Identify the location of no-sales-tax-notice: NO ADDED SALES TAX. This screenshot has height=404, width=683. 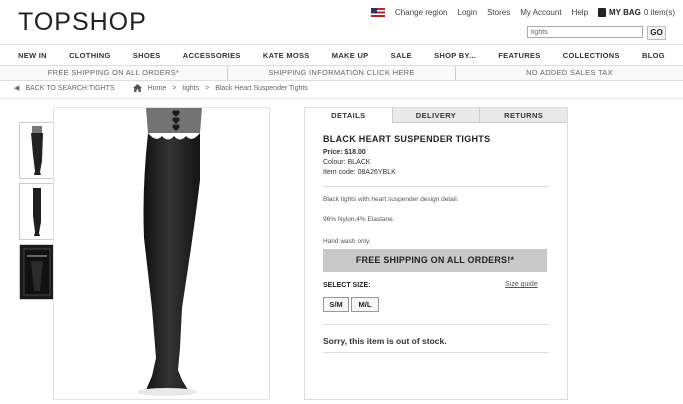
(569, 72).